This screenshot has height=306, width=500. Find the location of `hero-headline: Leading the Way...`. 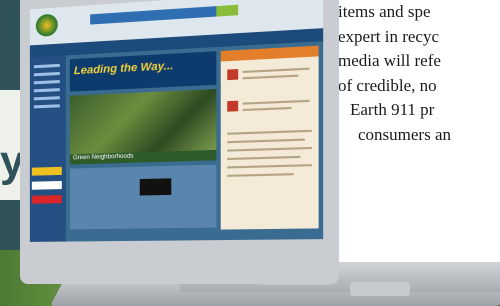

hero-headline: Leading the Way... is located at coordinates (123, 68).